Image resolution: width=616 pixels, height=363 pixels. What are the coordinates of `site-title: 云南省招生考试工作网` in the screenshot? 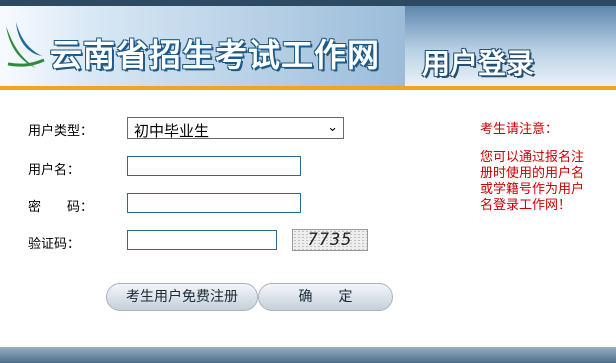 It's located at (215, 55).